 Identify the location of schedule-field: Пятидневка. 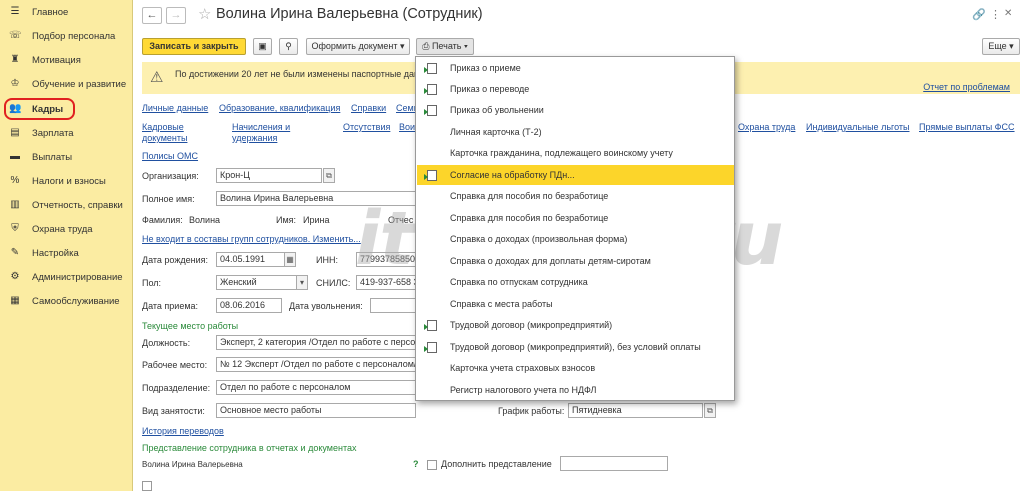
(635, 410).